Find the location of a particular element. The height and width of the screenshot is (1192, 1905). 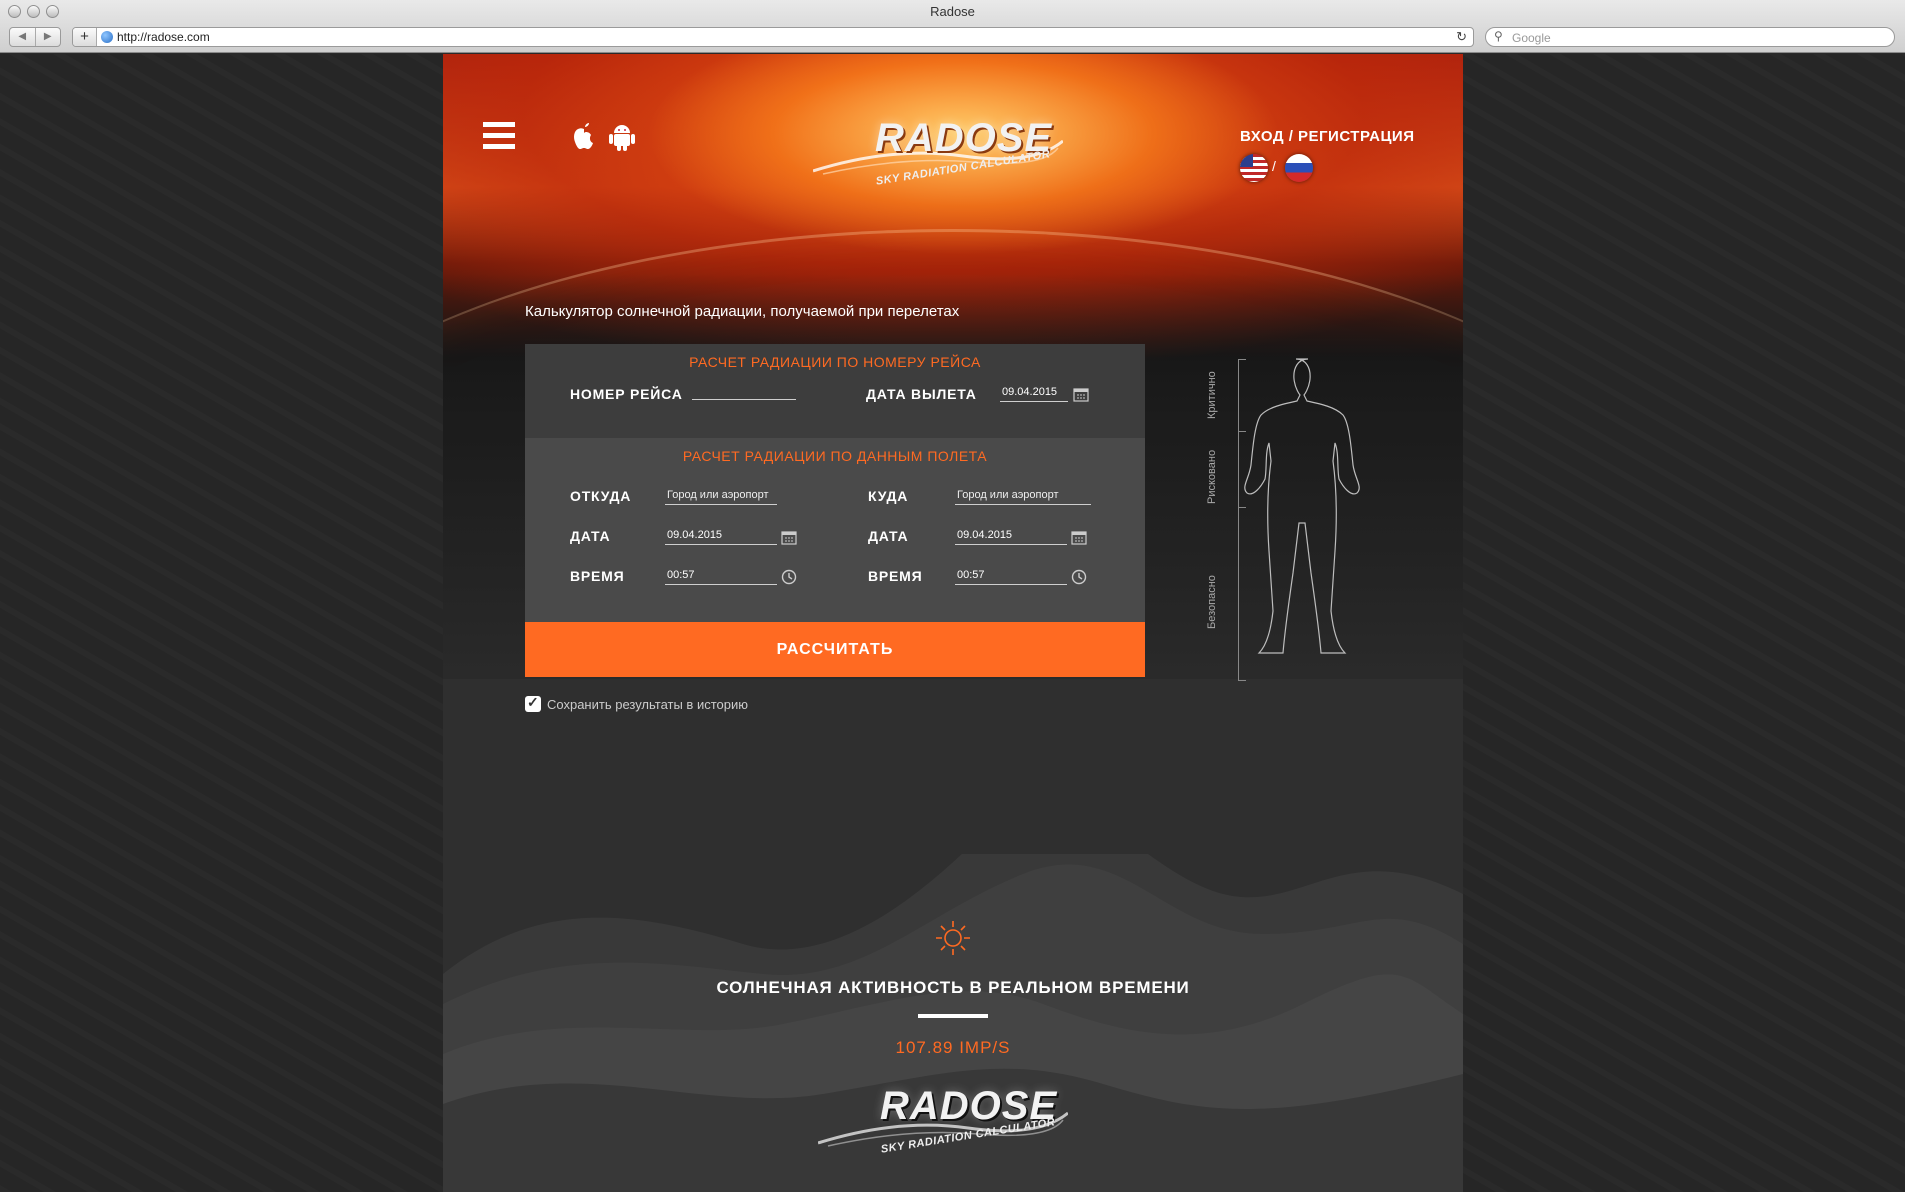

time-to-input: 00:57 is located at coordinates (1011, 577).